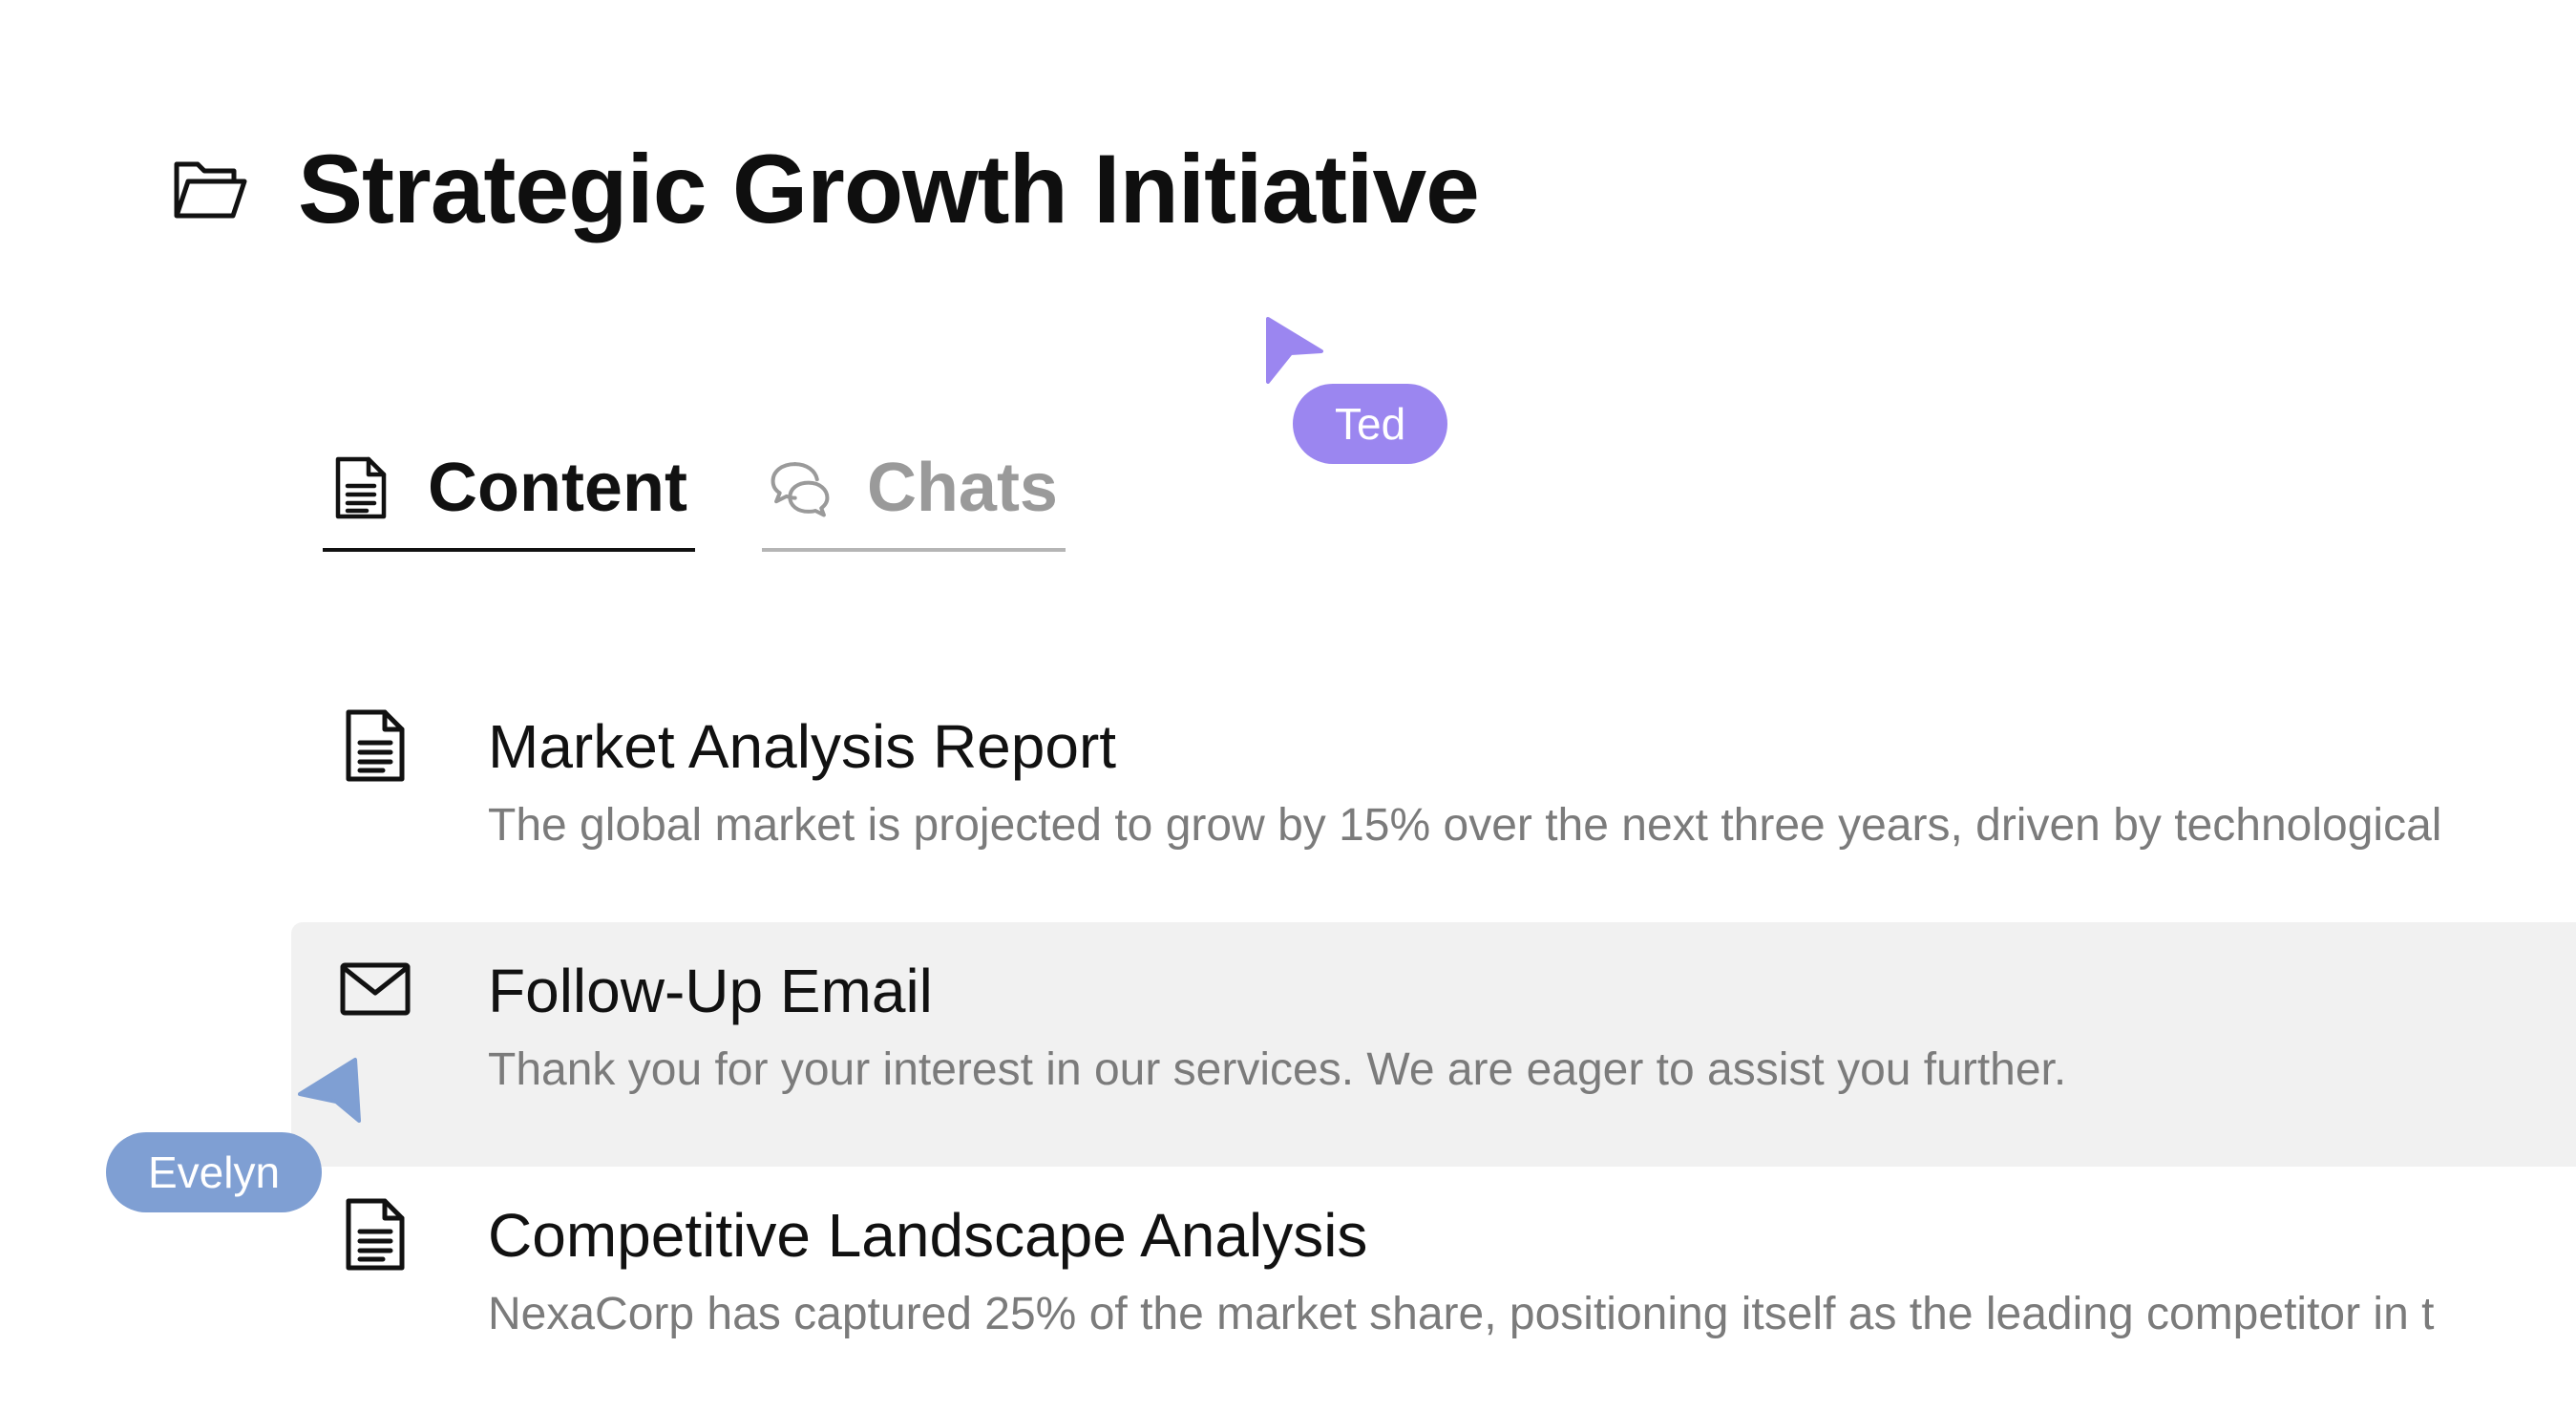 Image resolution: width=2576 pixels, height=1411 pixels. What do you see at coordinates (800, 487) in the screenshot?
I see `chat-bubbles-icon` at bounding box center [800, 487].